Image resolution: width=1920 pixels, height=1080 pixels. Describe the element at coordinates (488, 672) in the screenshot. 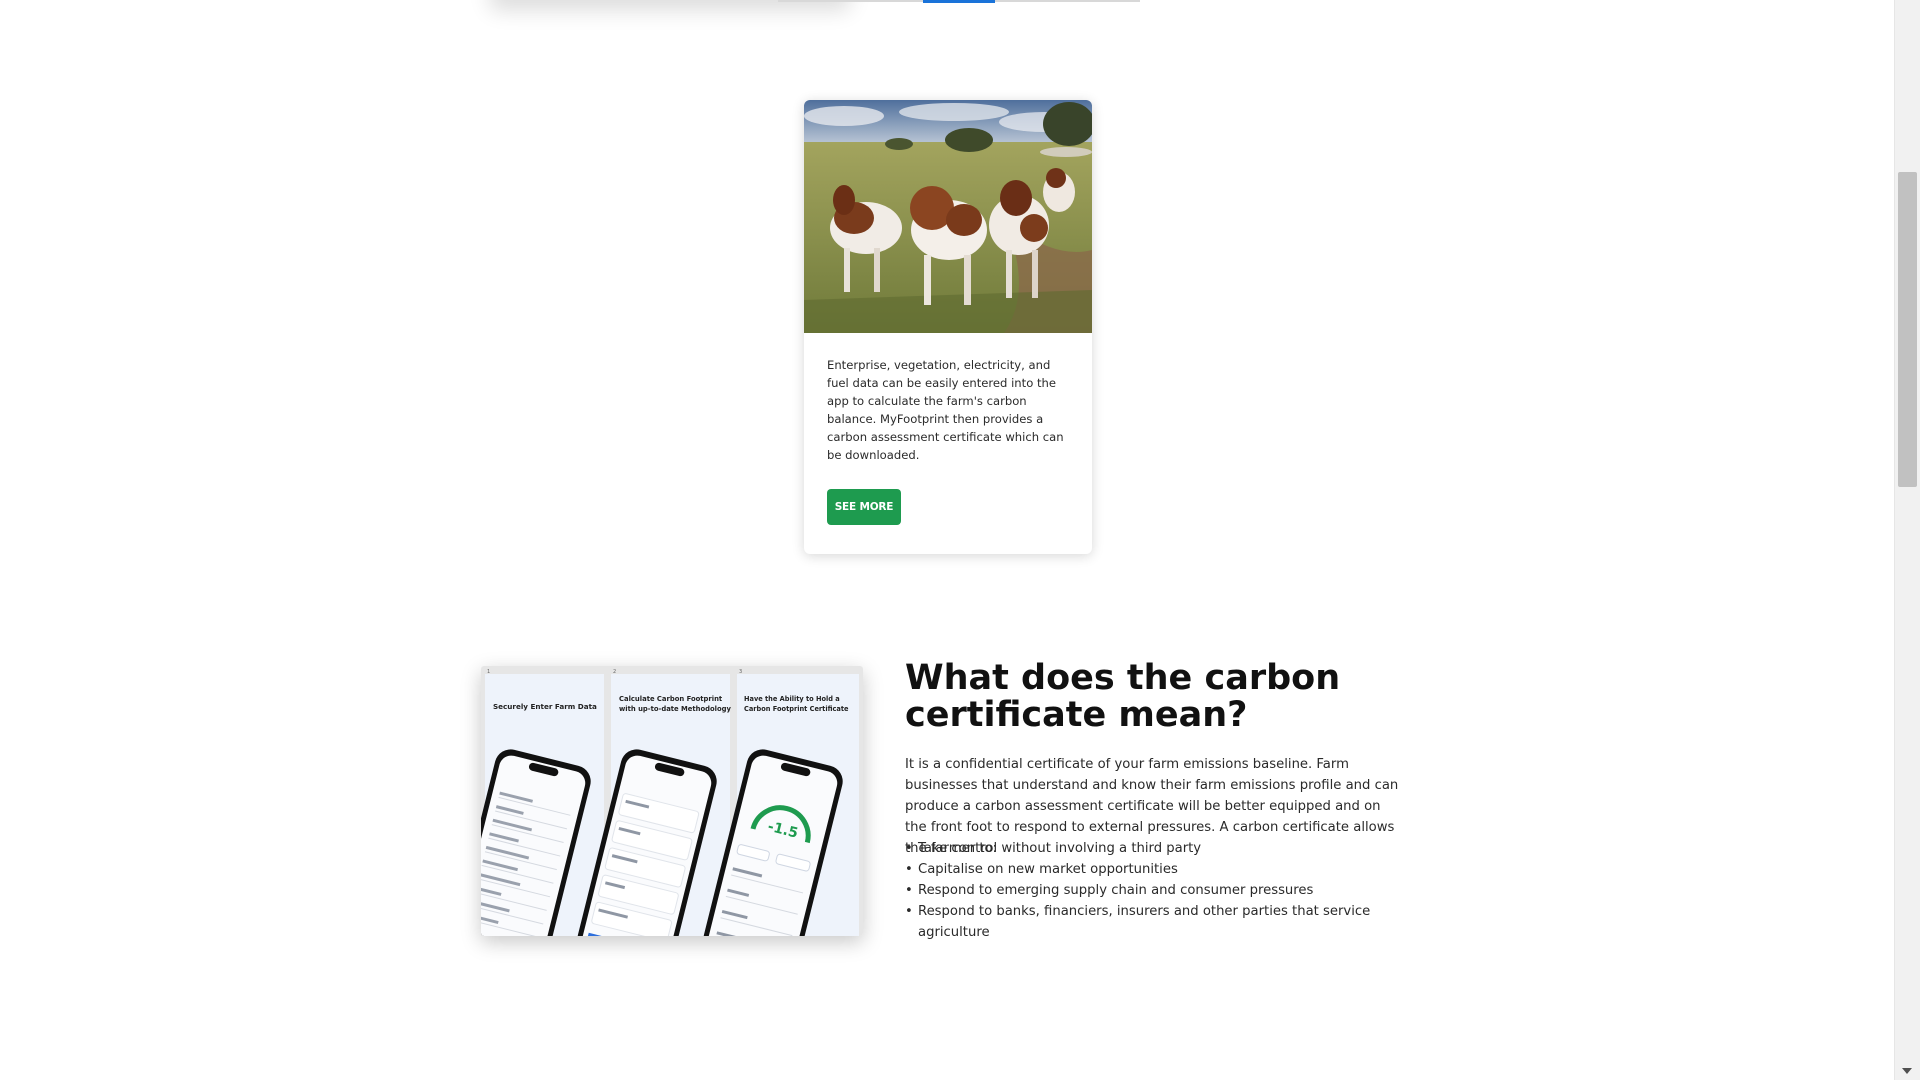

I see `panel-1-number: 1` at that location.